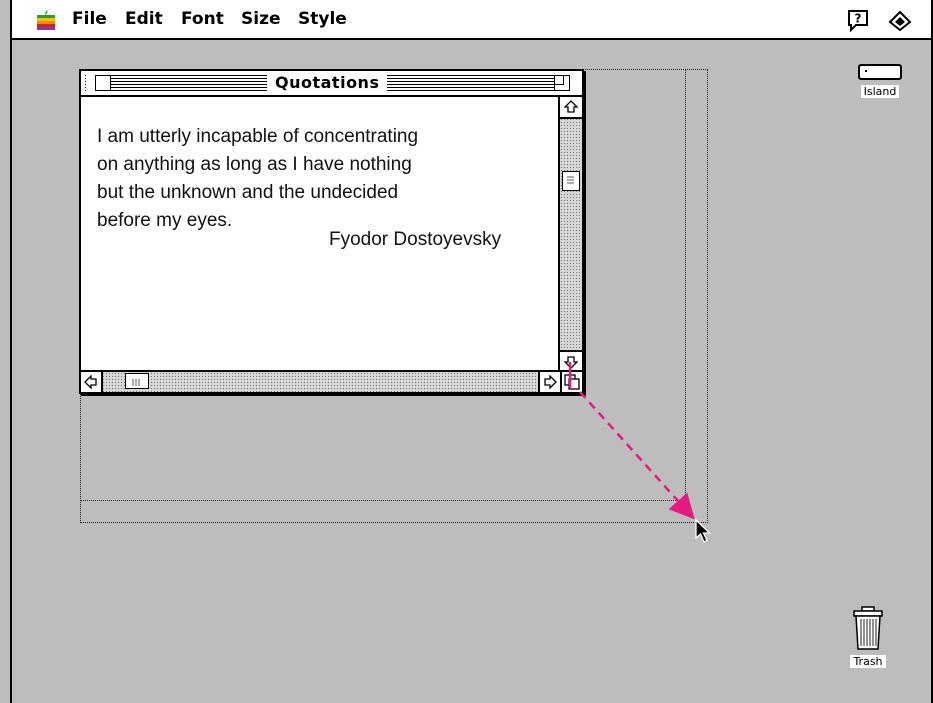  What do you see at coordinates (144, 19) in the screenshot?
I see `menu-edit: Edit` at bounding box center [144, 19].